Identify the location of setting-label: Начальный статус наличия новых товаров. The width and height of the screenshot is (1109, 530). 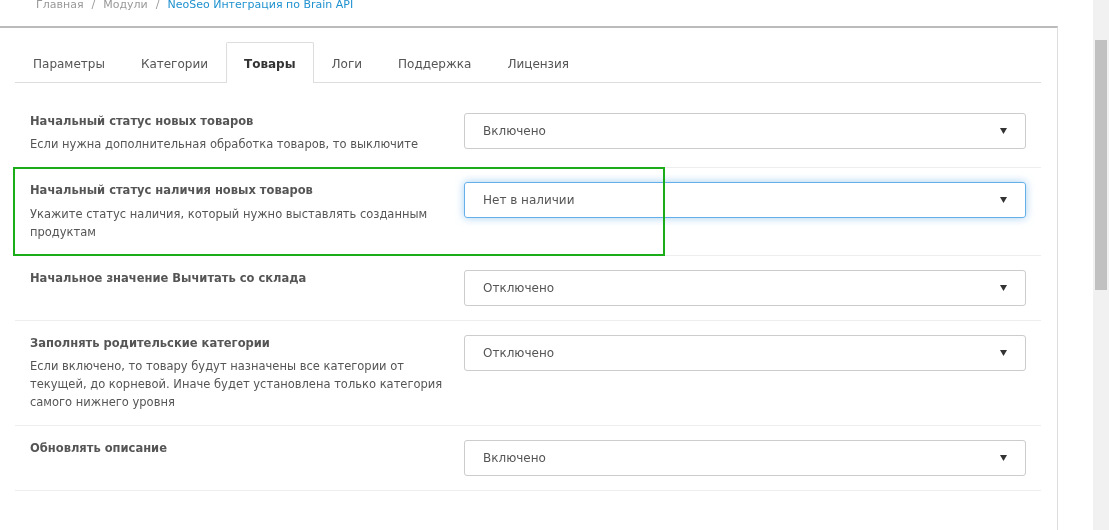
(172, 191).